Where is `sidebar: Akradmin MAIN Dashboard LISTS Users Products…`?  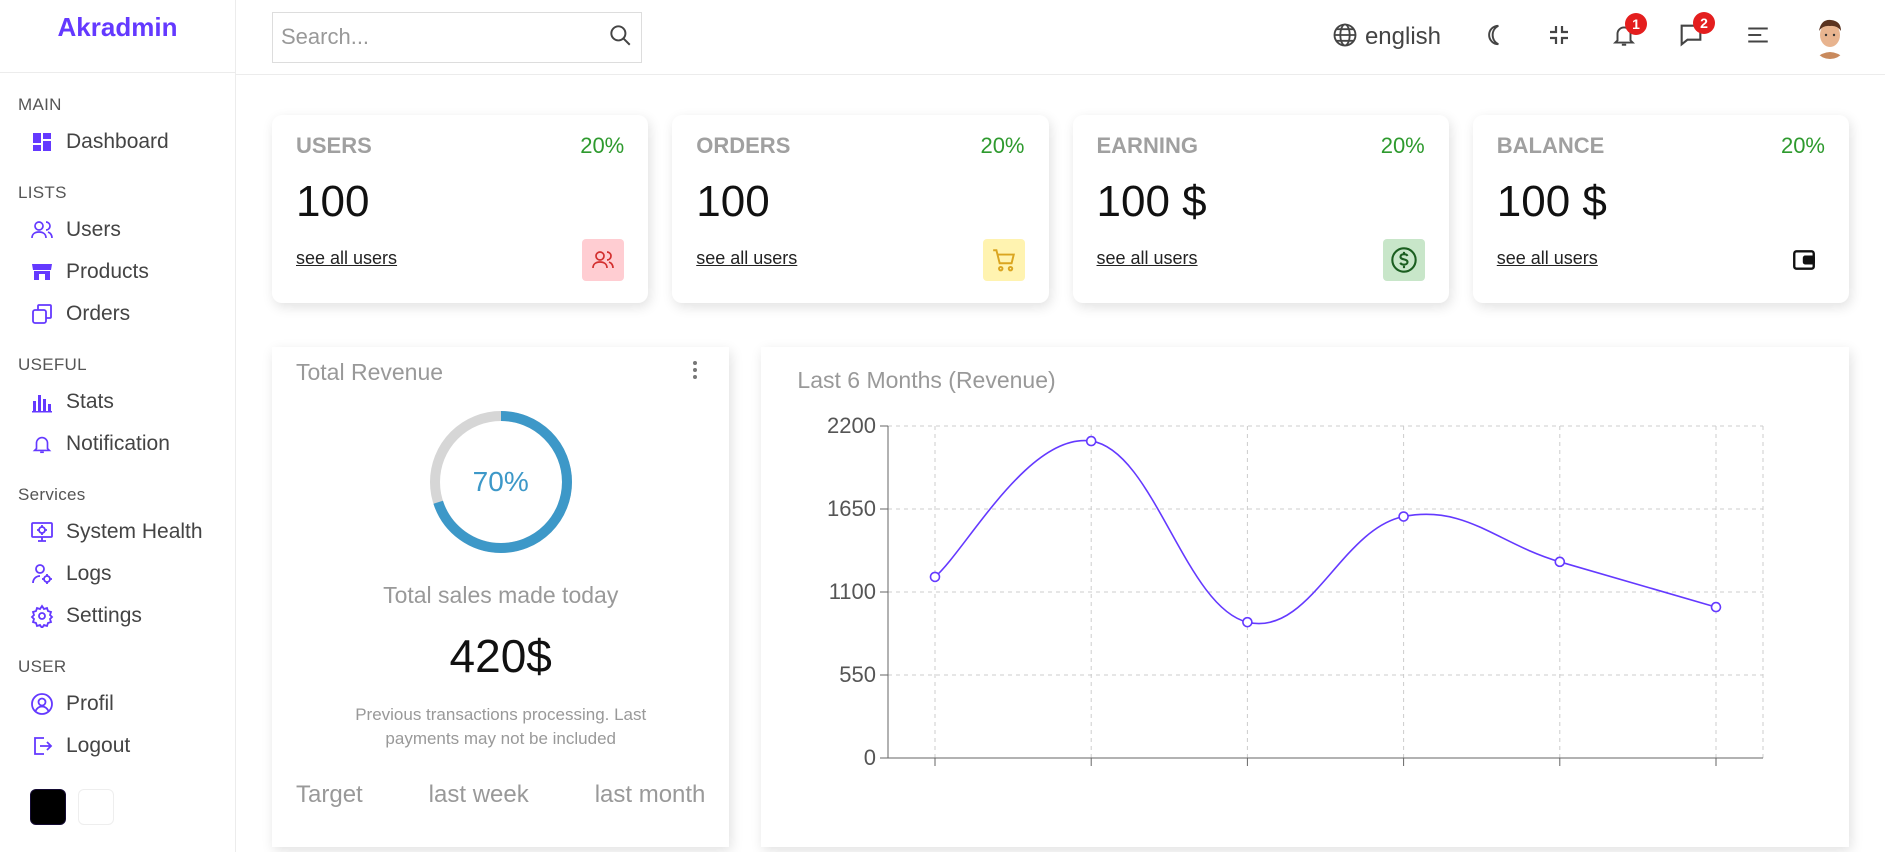 sidebar: Akradmin MAIN Dashboard LISTS Users Products… is located at coordinates (118, 426).